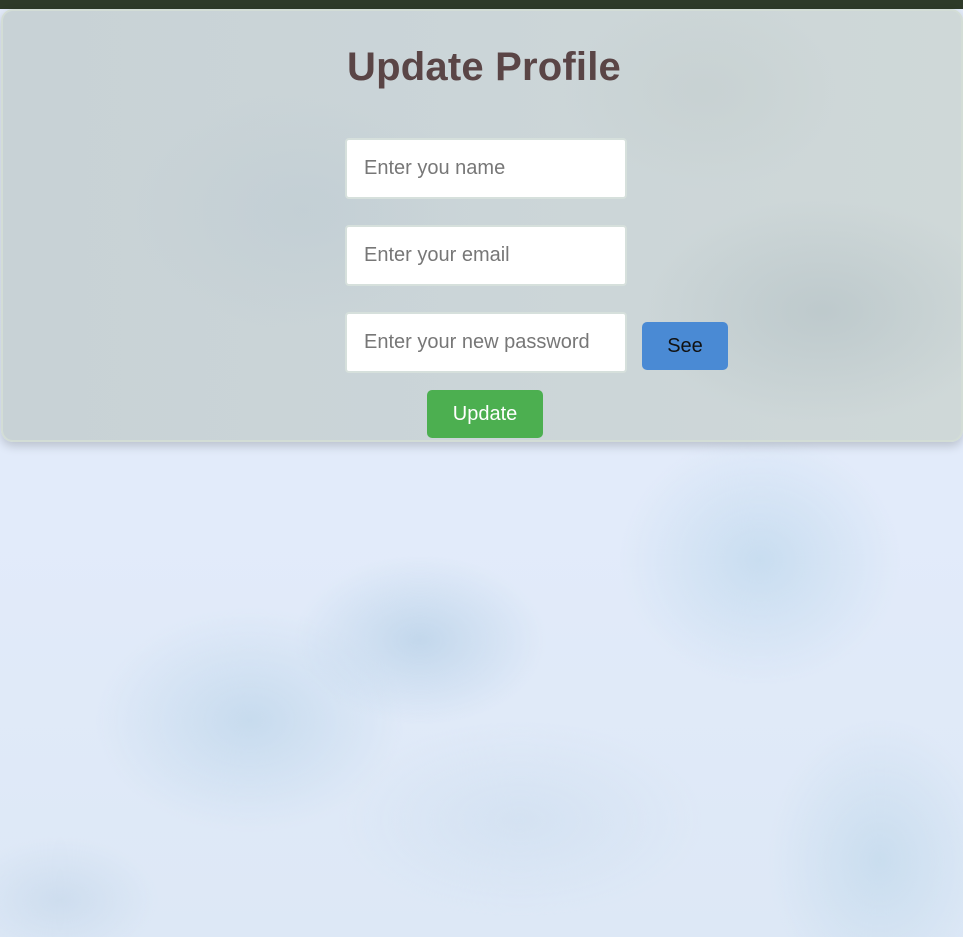 The width and height of the screenshot is (963, 937). Describe the element at coordinates (486, 168) in the screenshot. I see `name-input` at that location.